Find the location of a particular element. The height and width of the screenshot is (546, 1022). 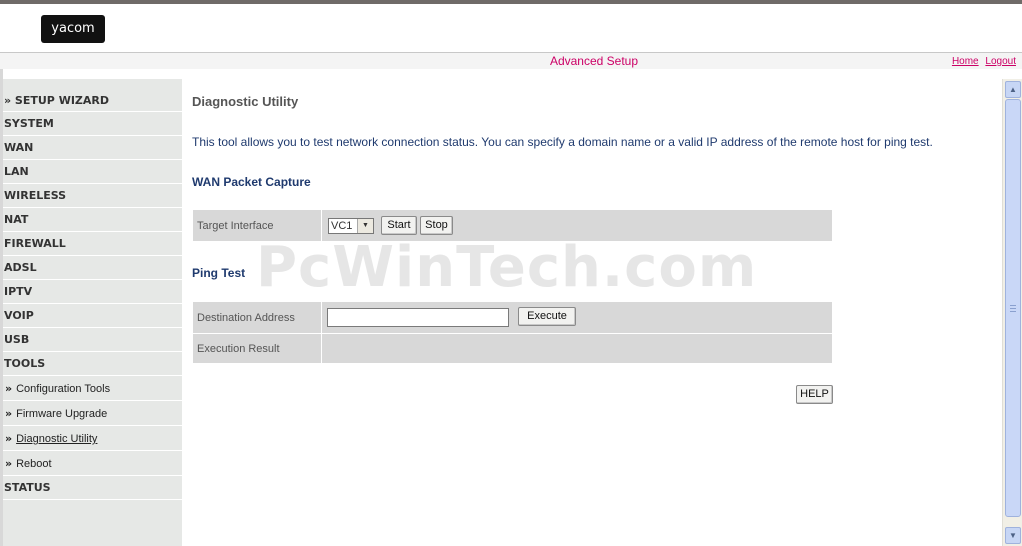

logo-bar: yacom is located at coordinates (511, 28).